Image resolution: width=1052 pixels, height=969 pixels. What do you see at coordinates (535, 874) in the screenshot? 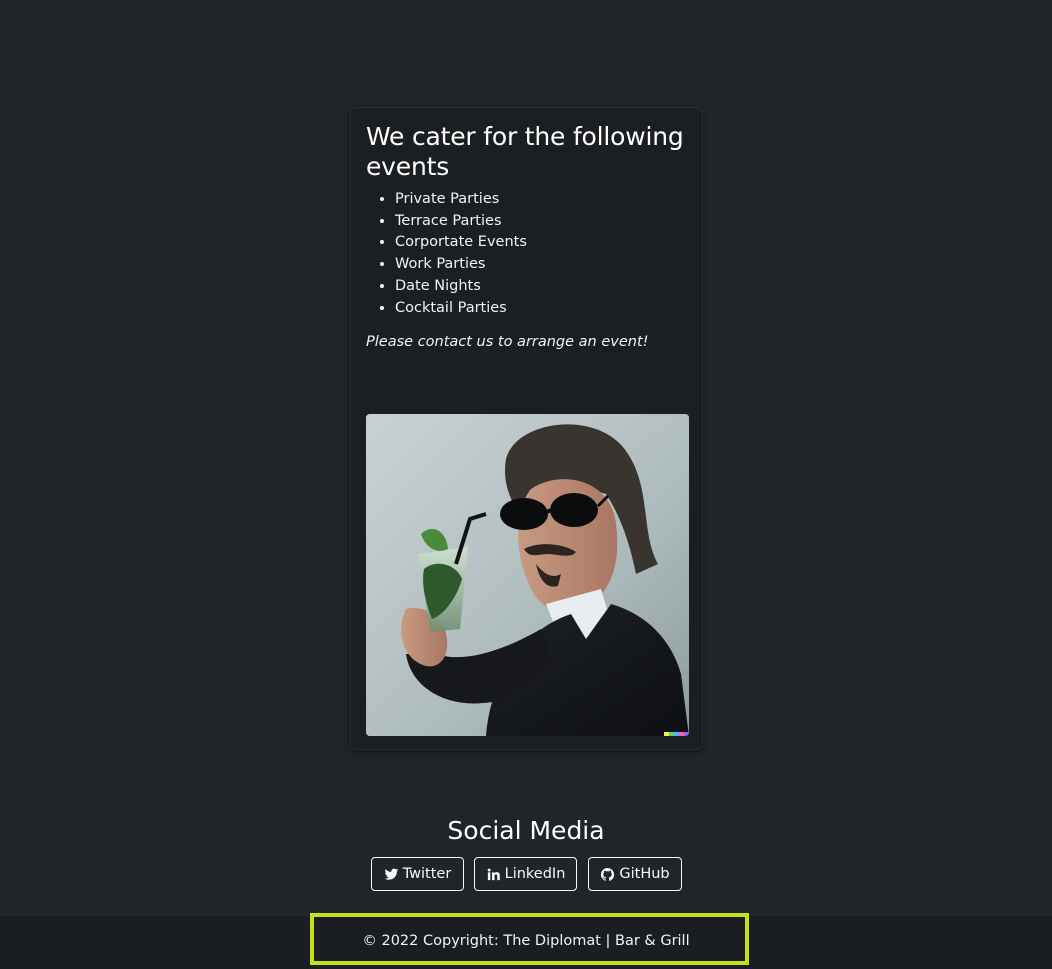
I see `linkedin-button-label: LinkedIn` at bounding box center [535, 874].